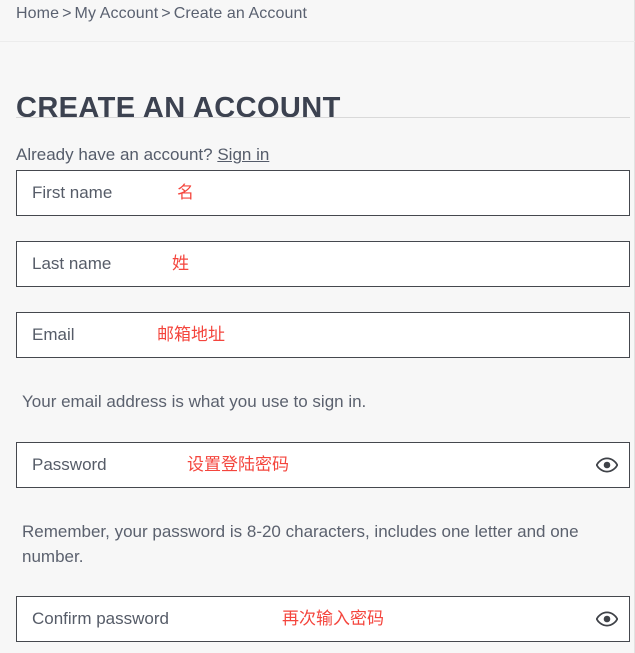 This screenshot has height=653, width=635. I want to click on signin-prompt-text: Already have an account?, so click(114, 154).